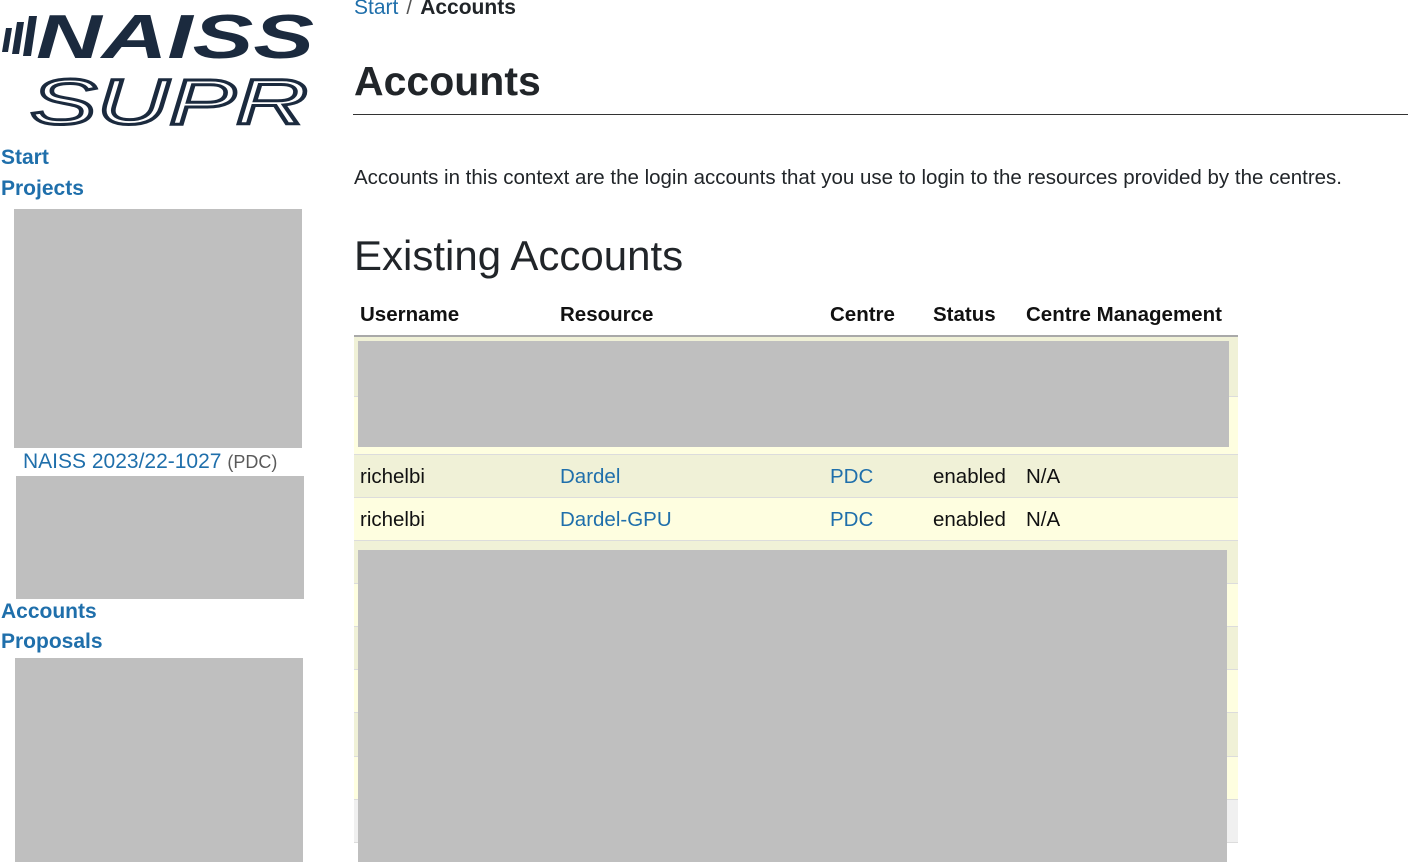  I want to click on cell-resource-link: Dardel, so click(590, 477).